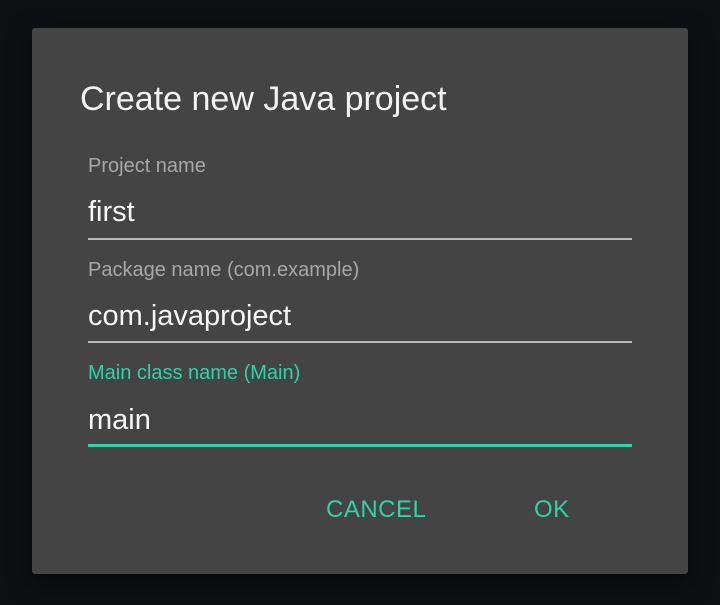  I want to click on project-name-input, so click(360, 212).